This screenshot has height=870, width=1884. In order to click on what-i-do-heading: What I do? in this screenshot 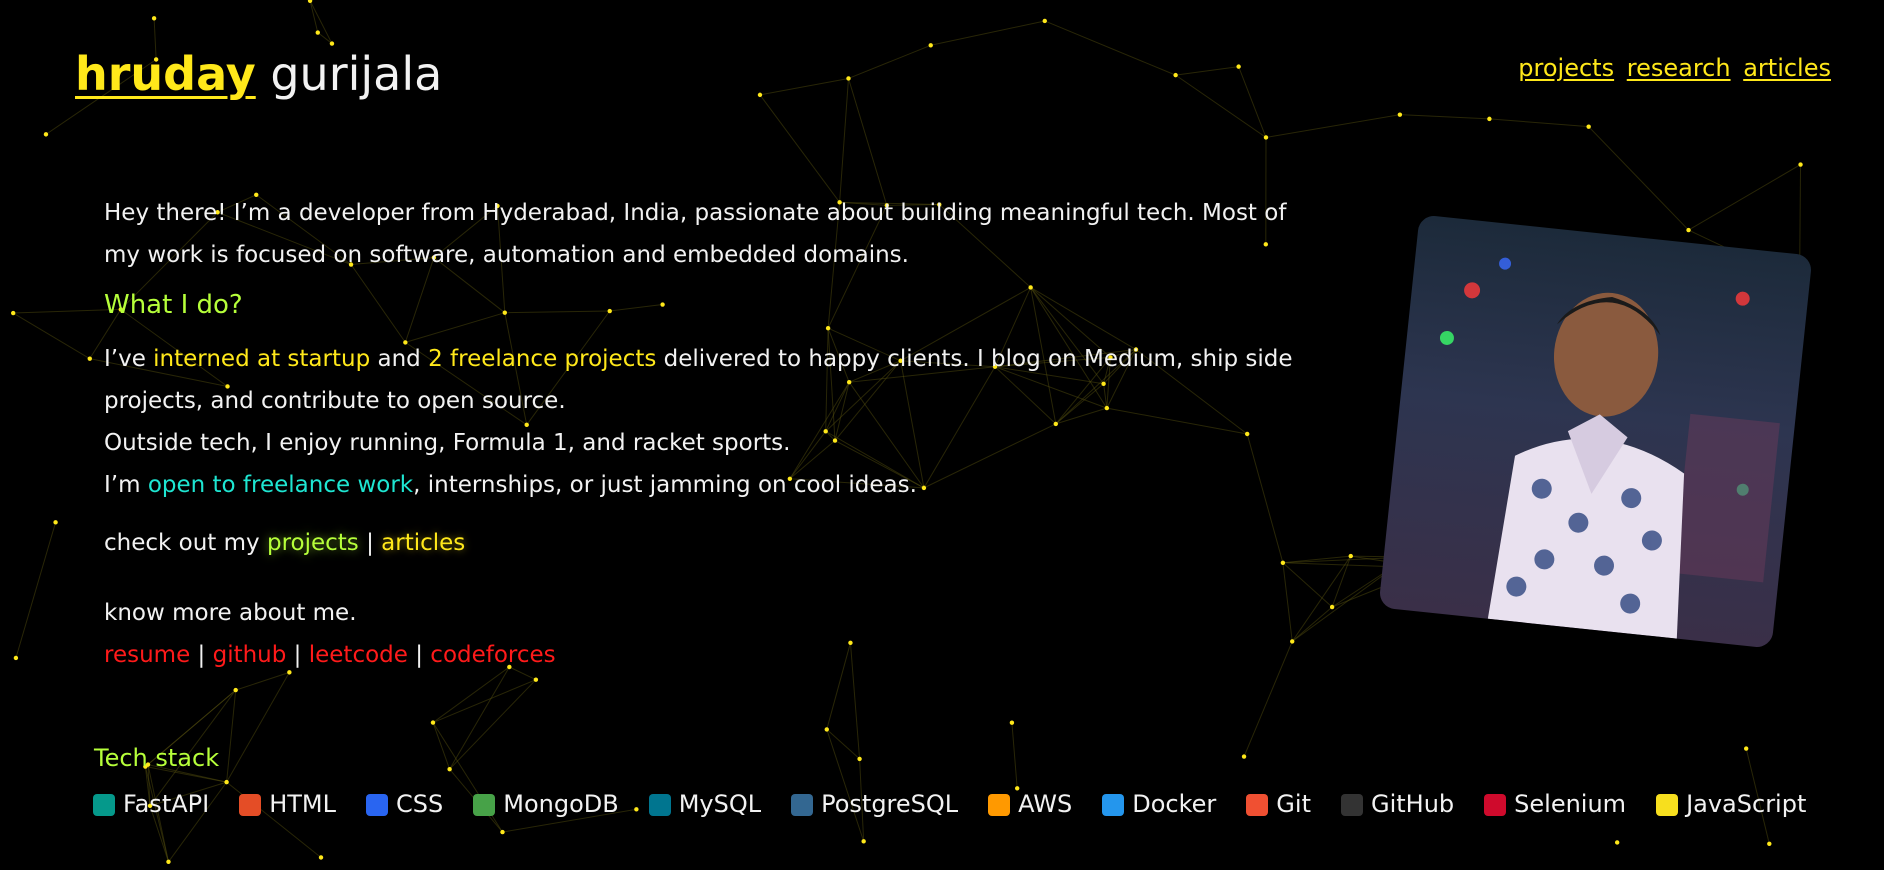, I will do `click(173, 305)`.